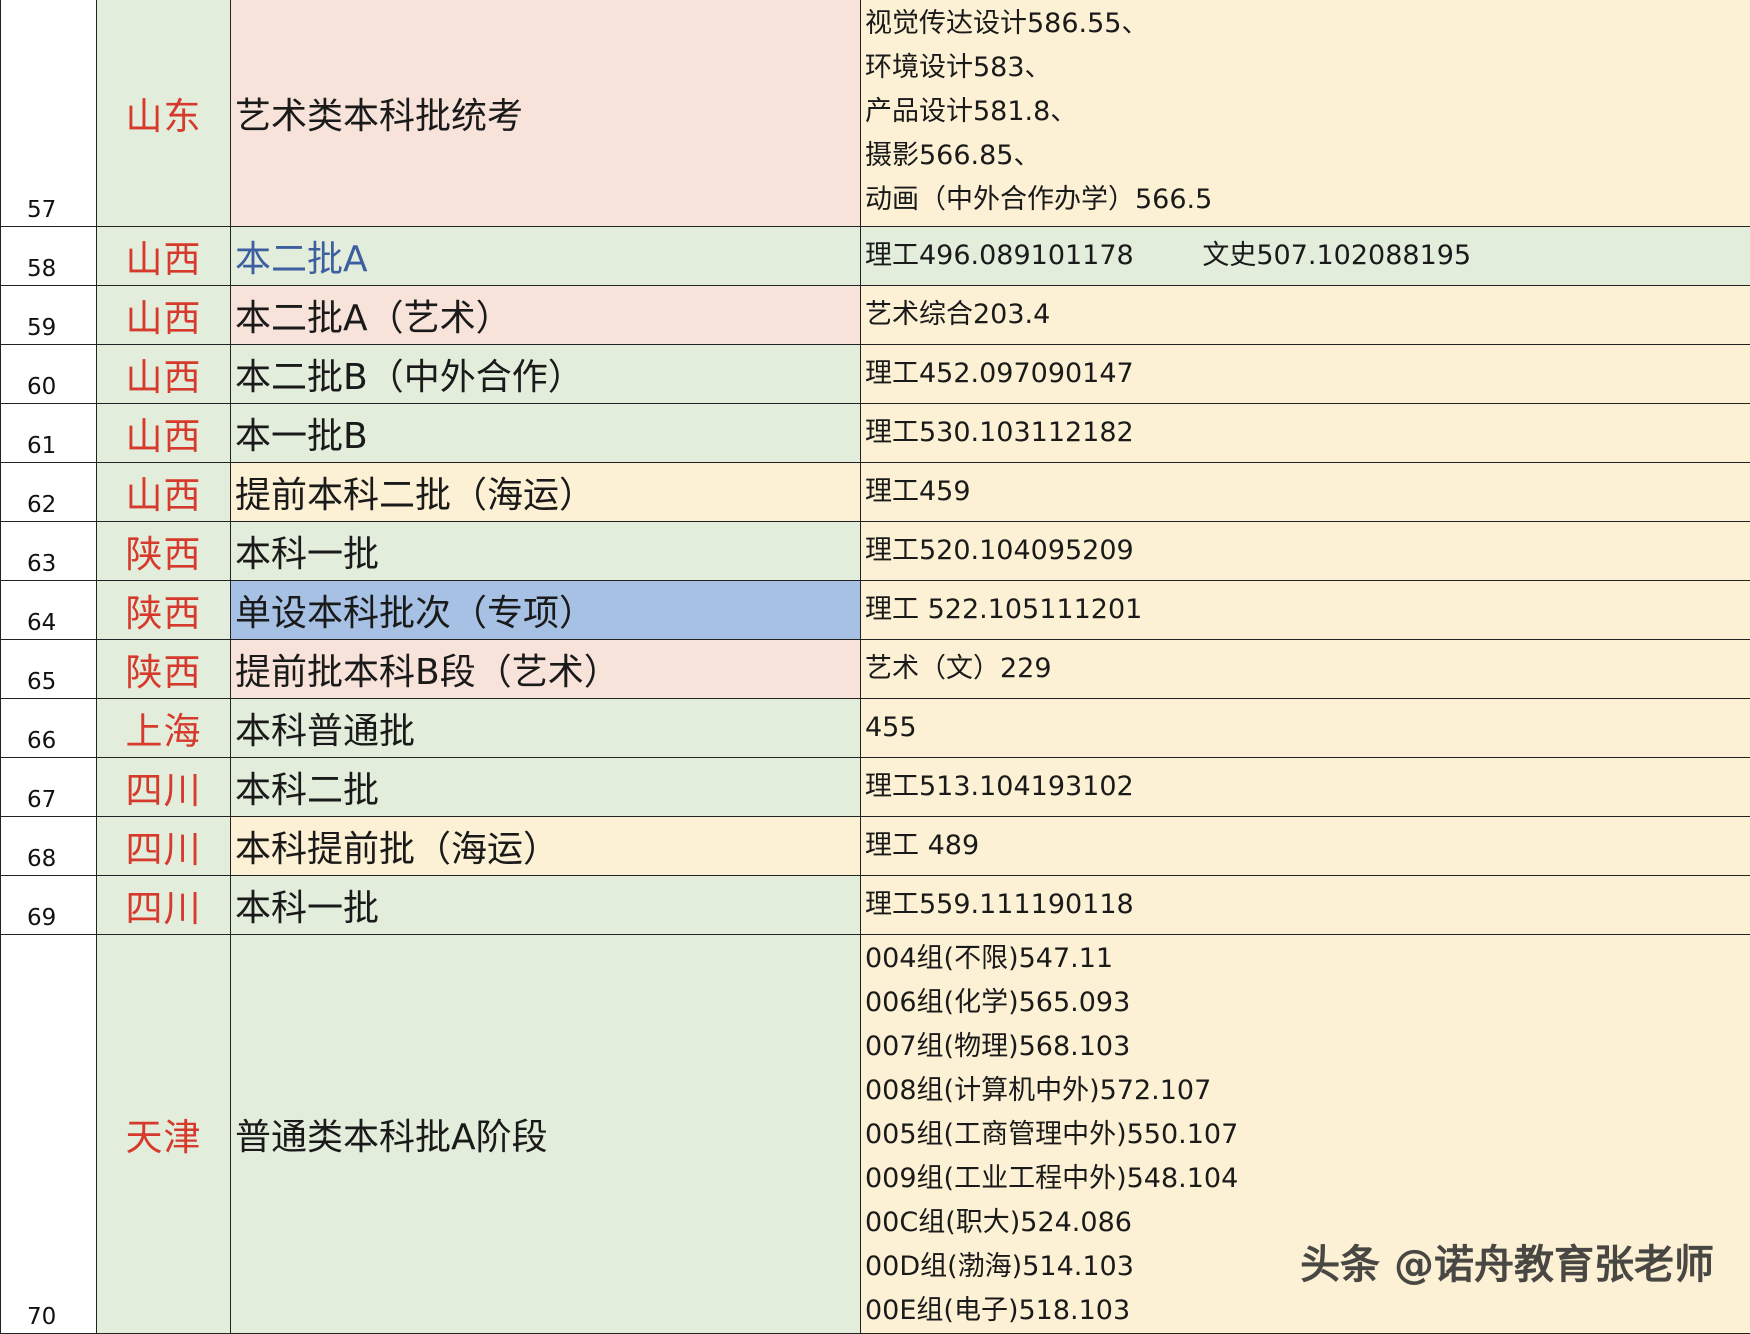 The width and height of the screenshot is (1750, 1334). Describe the element at coordinates (1052, 1178) in the screenshot. I see `score-line: 009组(工业工程中外)548.104` at that location.